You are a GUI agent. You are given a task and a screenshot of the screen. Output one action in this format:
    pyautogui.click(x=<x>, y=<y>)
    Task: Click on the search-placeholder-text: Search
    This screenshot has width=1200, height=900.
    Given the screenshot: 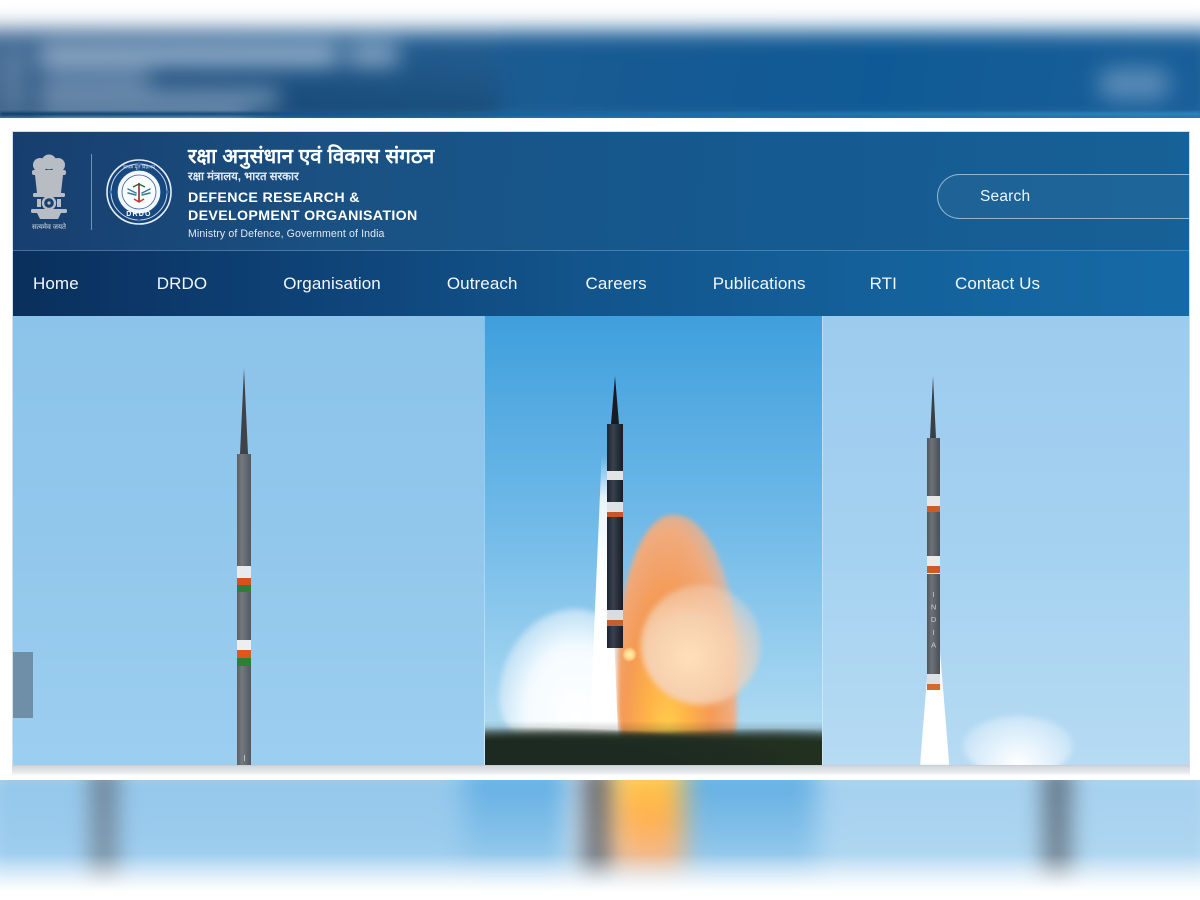 What is the action you would take?
    pyautogui.click(x=1005, y=197)
    